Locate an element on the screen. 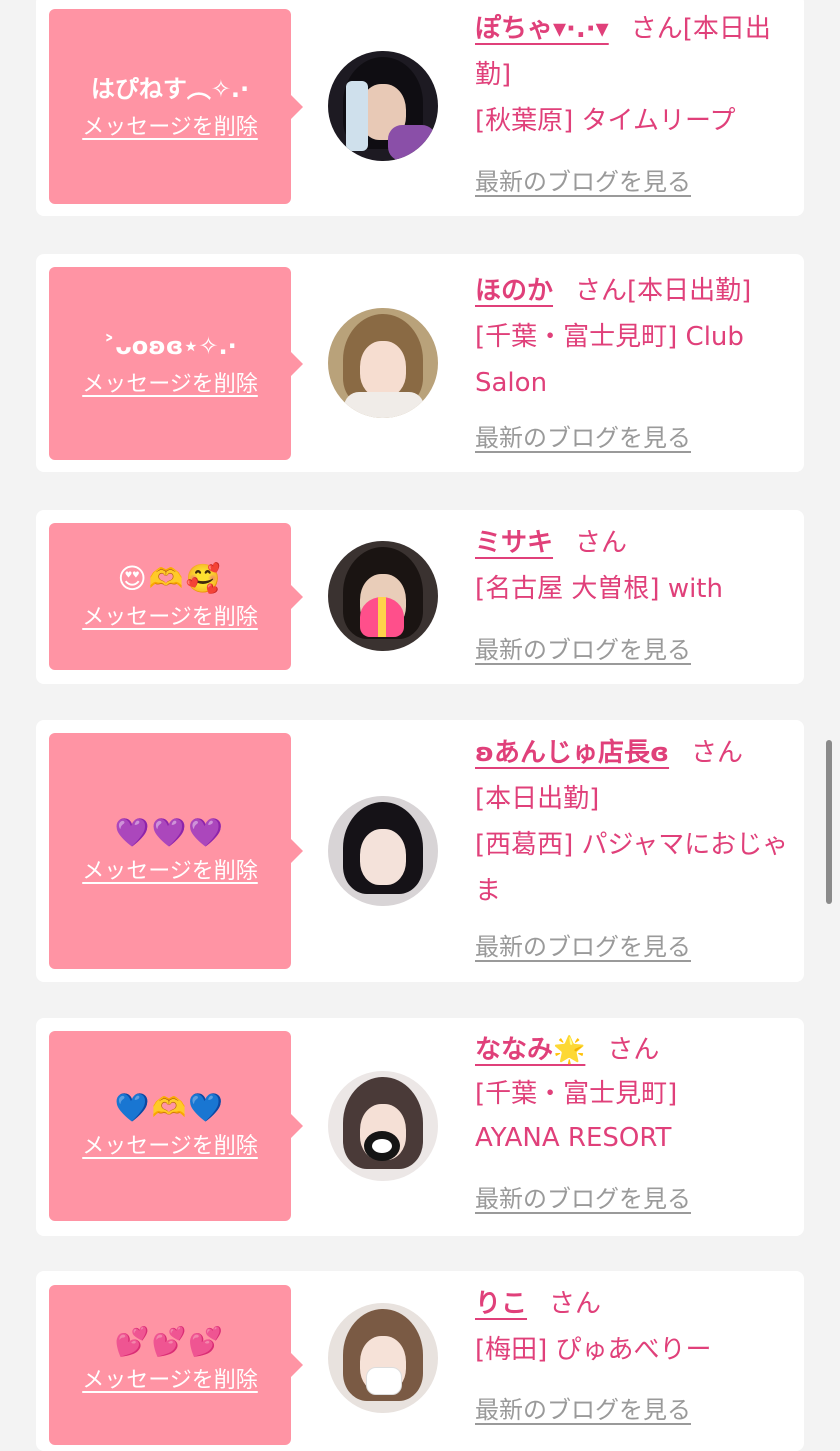 The image size is (840, 1451). message-bubble: 💙🫶💙 メッセージを削除 is located at coordinates (176, 1126).